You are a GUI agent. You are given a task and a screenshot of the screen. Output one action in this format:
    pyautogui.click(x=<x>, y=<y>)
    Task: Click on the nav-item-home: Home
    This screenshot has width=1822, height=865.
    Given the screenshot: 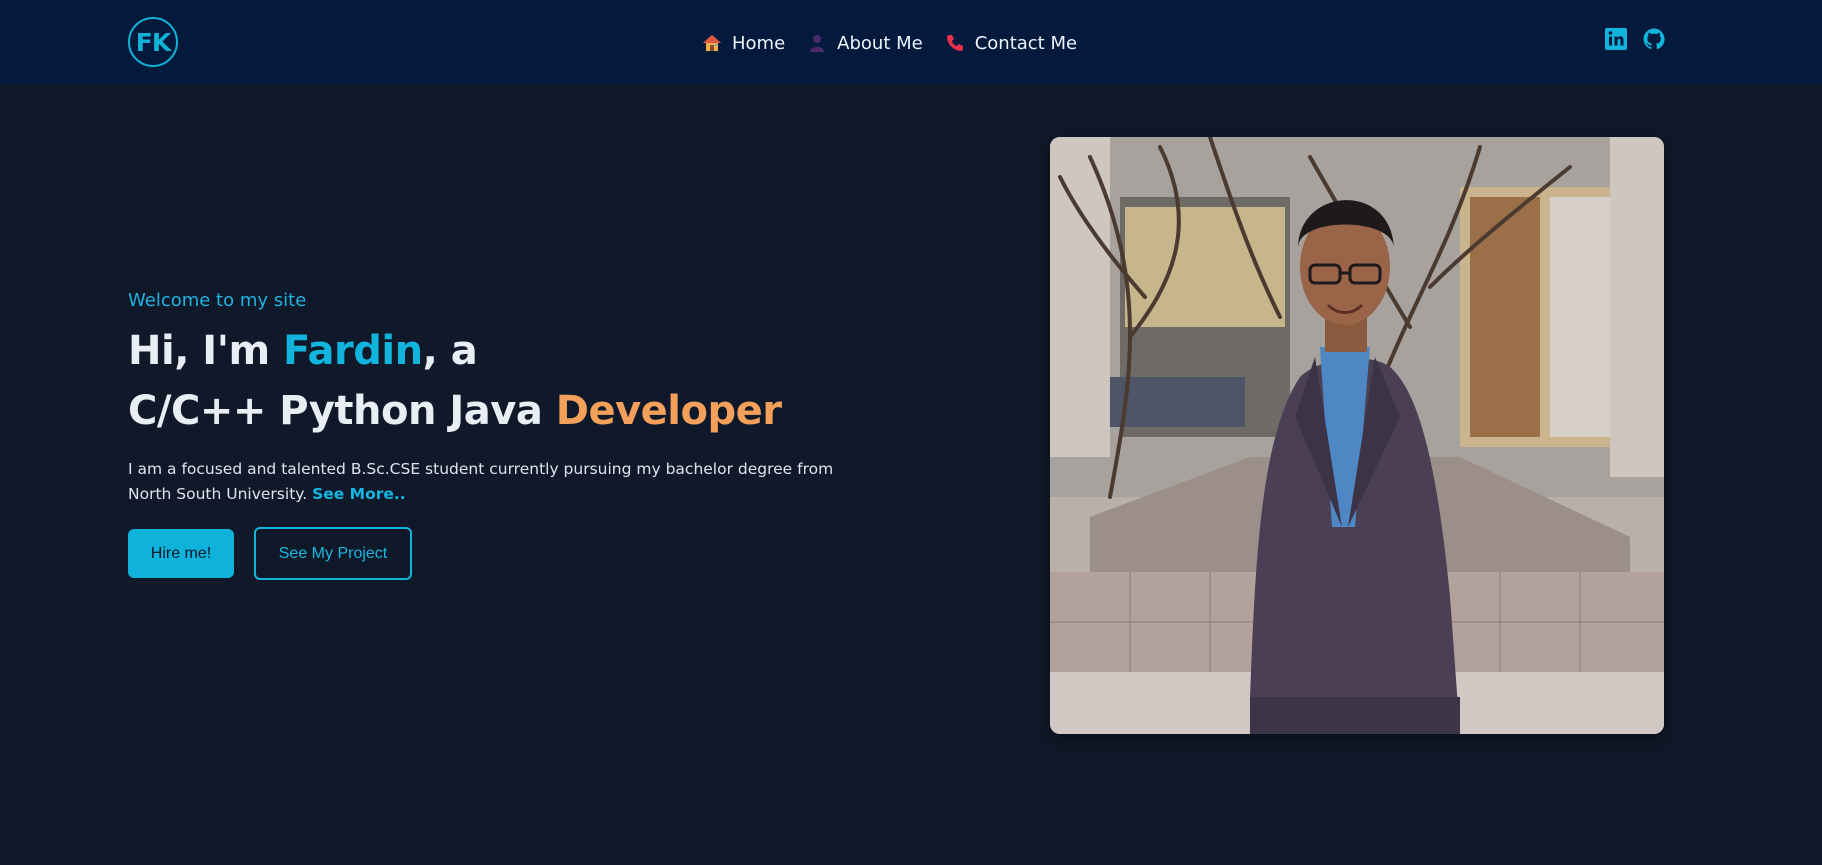 What is the action you would take?
    pyautogui.click(x=743, y=43)
    